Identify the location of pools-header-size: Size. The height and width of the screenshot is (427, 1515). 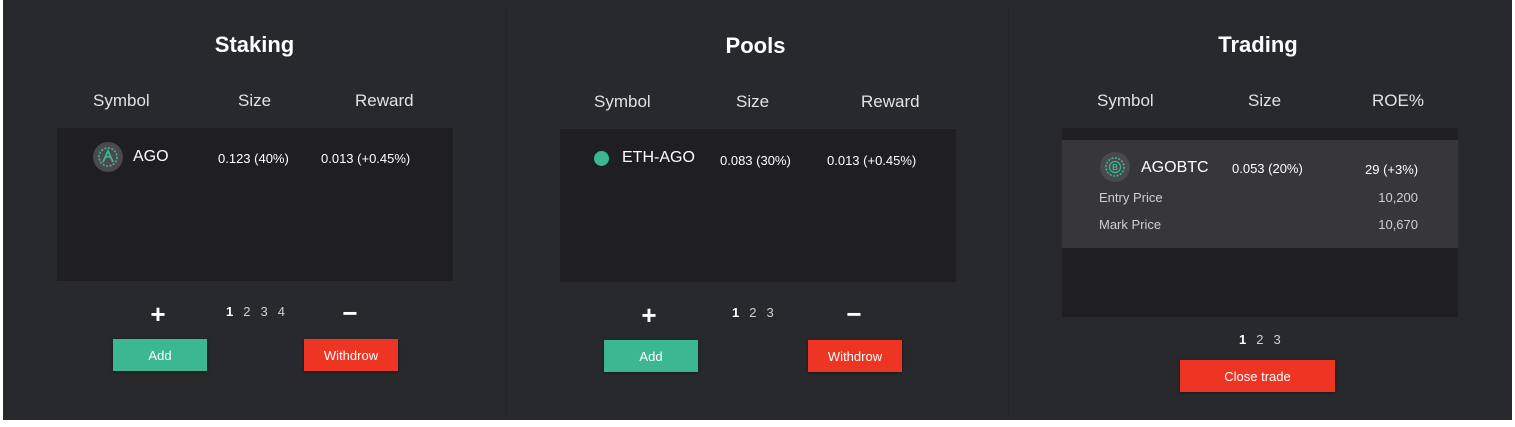
(753, 101).